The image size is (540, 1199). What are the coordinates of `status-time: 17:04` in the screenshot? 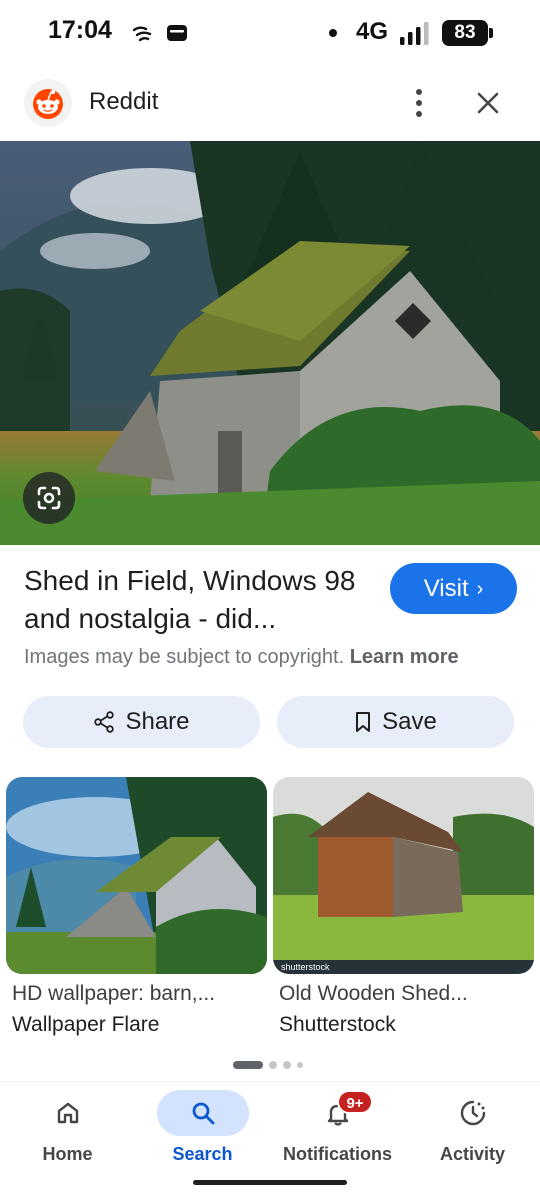 It's located at (80, 30).